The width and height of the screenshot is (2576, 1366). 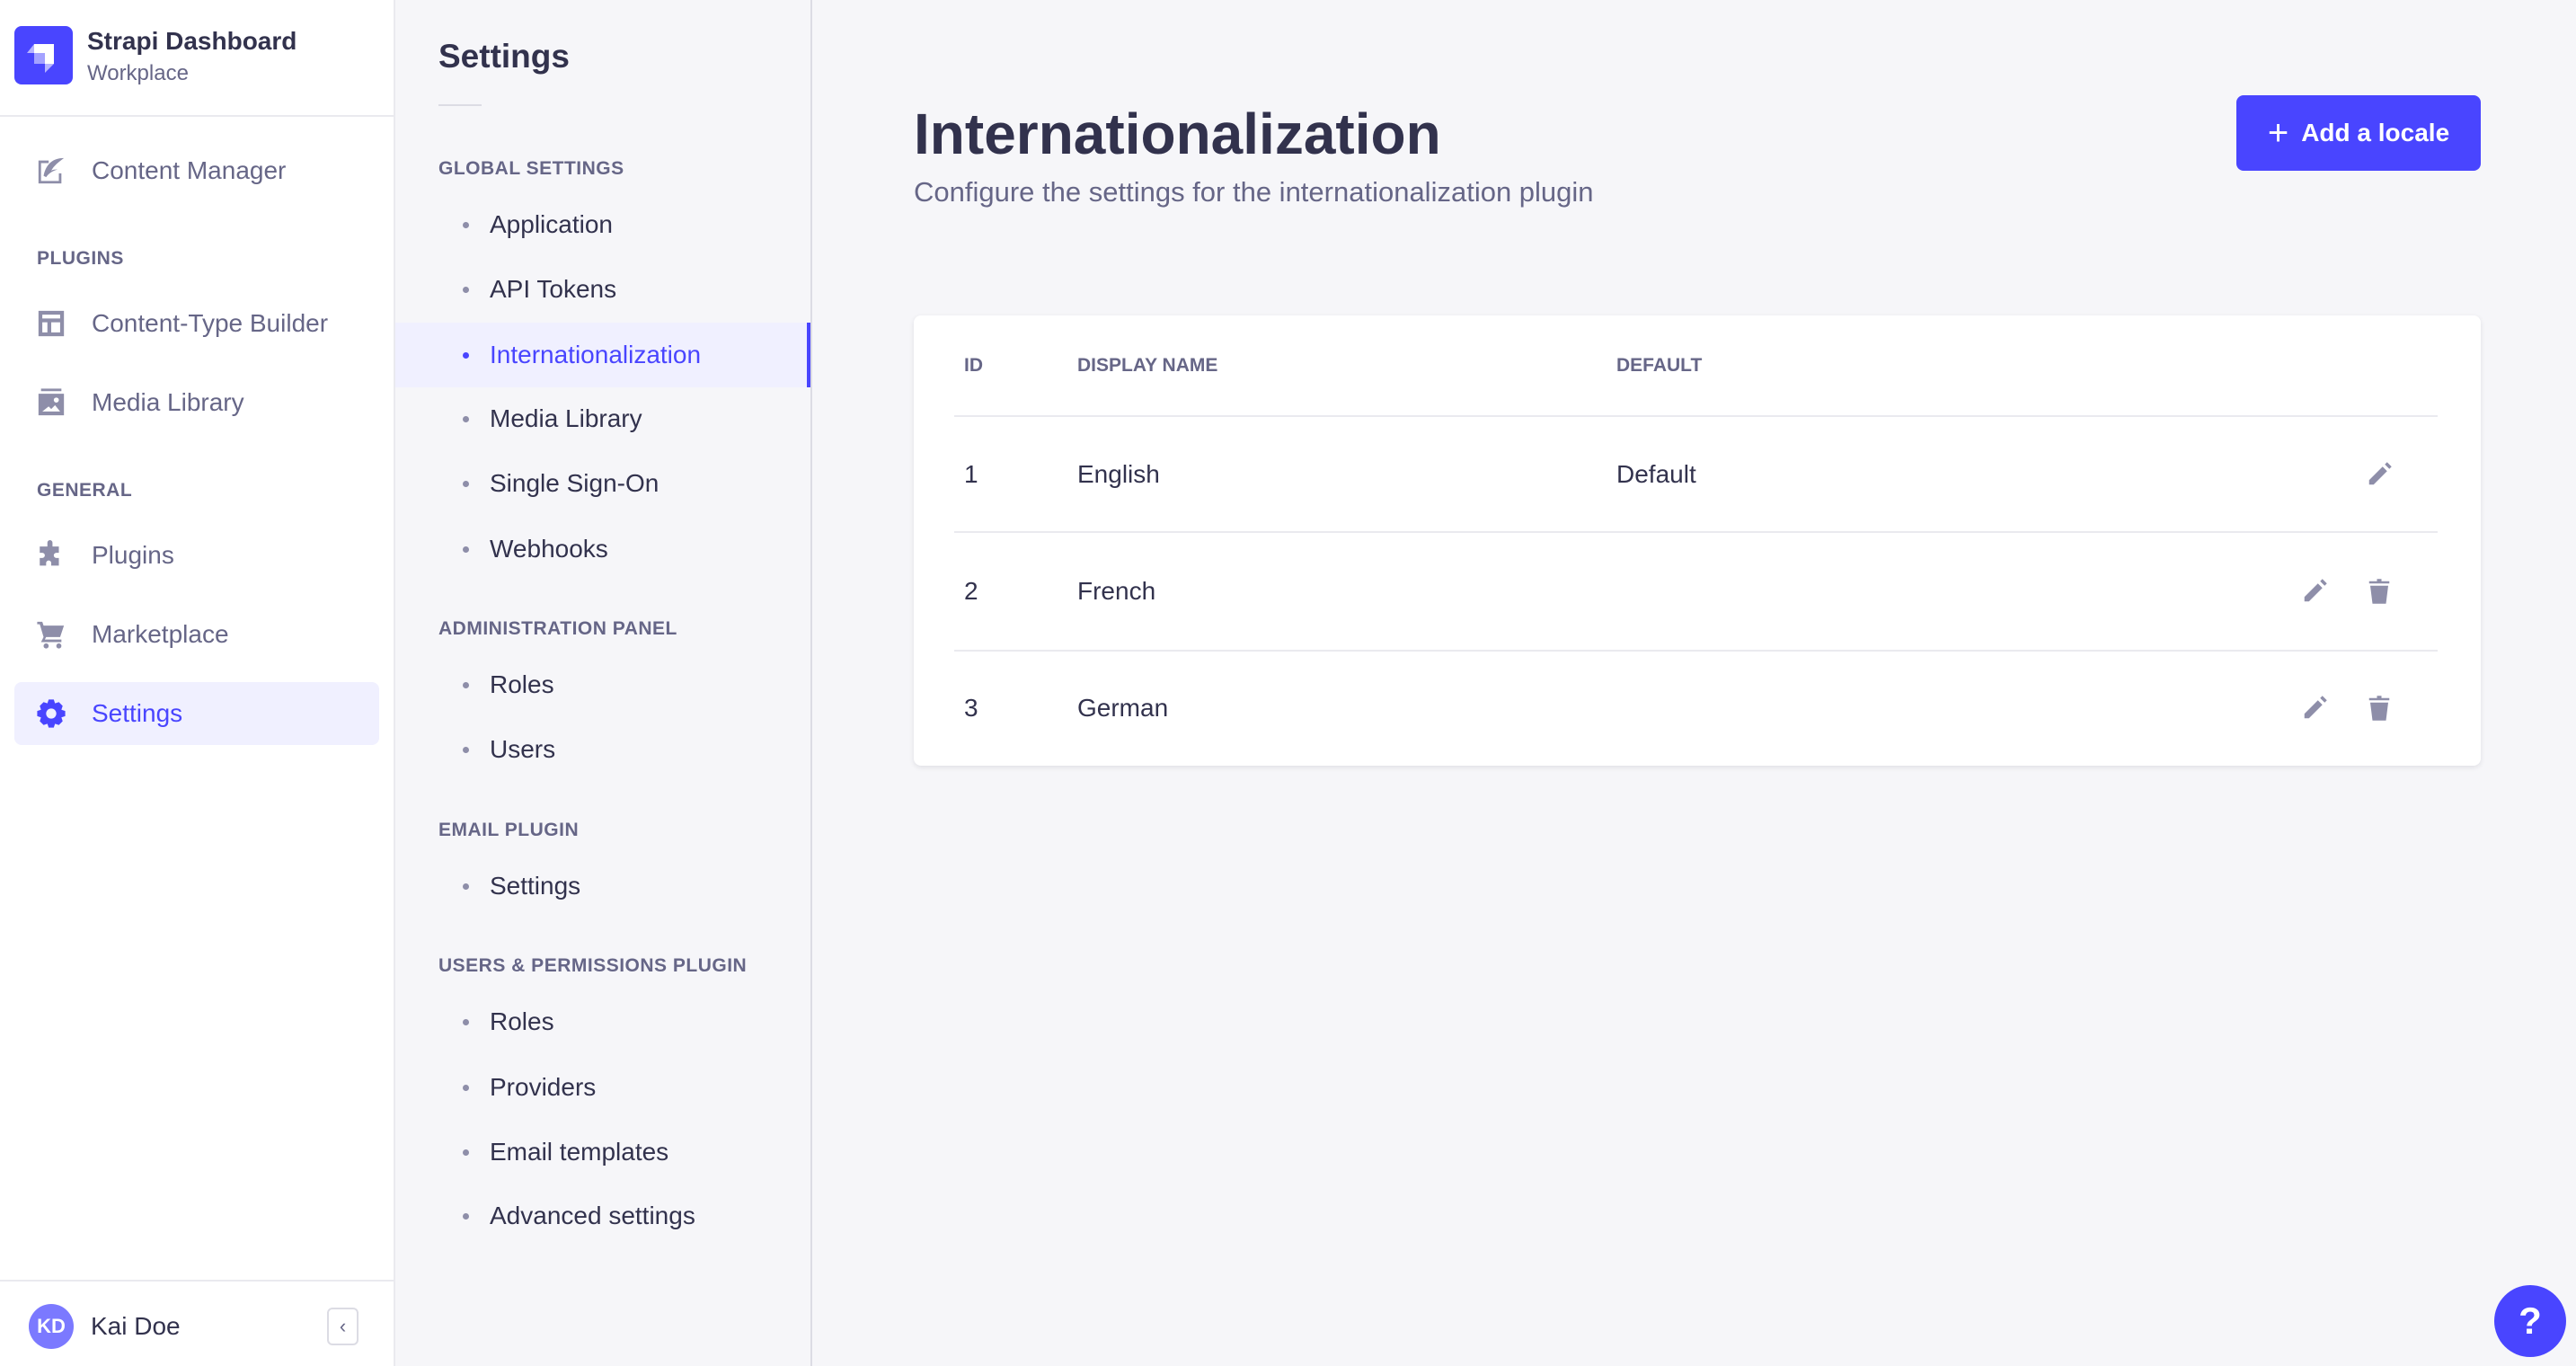 I want to click on item-label: Single Sign-On, so click(x=574, y=483).